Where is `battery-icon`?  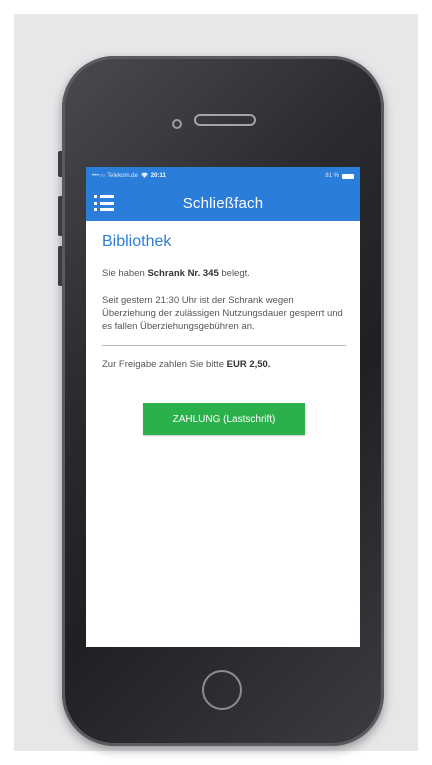
battery-icon is located at coordinates (348, 176).